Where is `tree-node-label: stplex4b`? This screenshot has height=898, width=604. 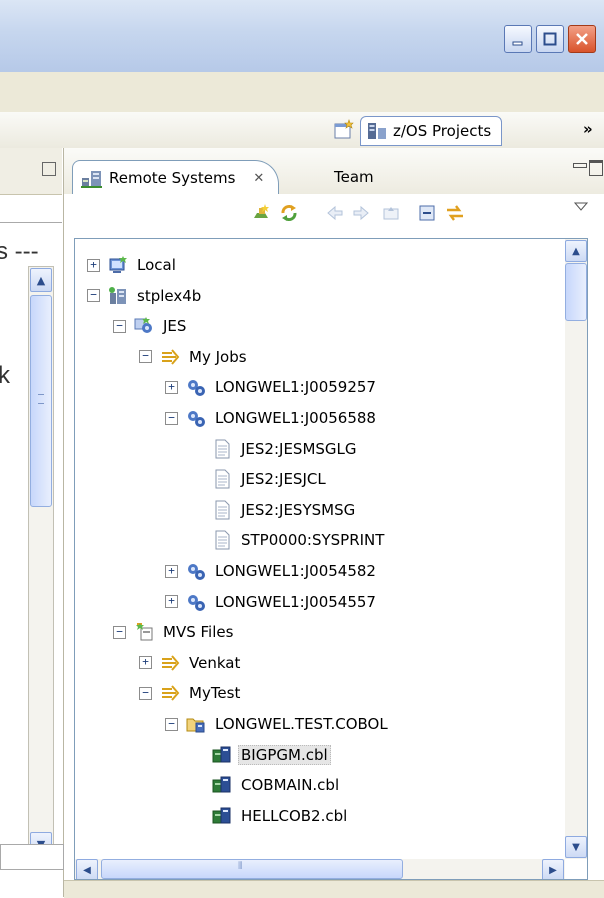
tree-node-label: stplex4b is located at coordinates (169, 295).